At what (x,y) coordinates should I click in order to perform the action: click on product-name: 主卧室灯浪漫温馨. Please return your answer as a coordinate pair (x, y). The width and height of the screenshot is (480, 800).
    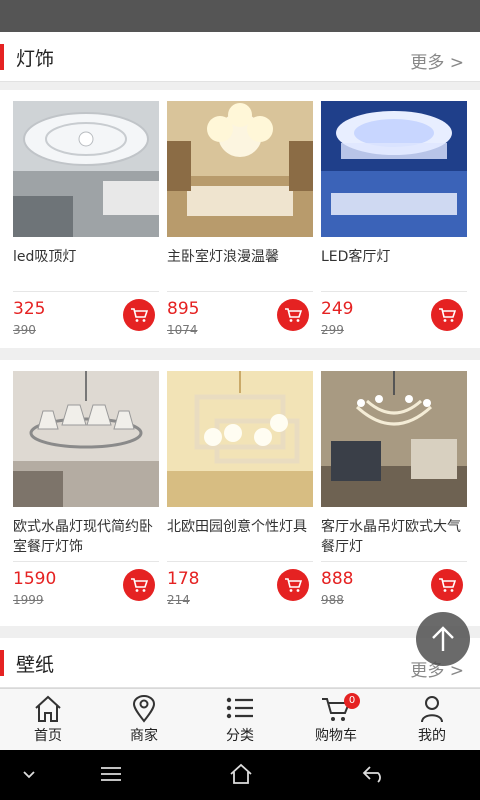
    Looking at the image, I should click on (241, 267).